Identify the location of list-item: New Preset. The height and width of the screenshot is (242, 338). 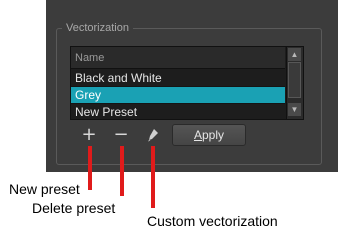
(178, 111).